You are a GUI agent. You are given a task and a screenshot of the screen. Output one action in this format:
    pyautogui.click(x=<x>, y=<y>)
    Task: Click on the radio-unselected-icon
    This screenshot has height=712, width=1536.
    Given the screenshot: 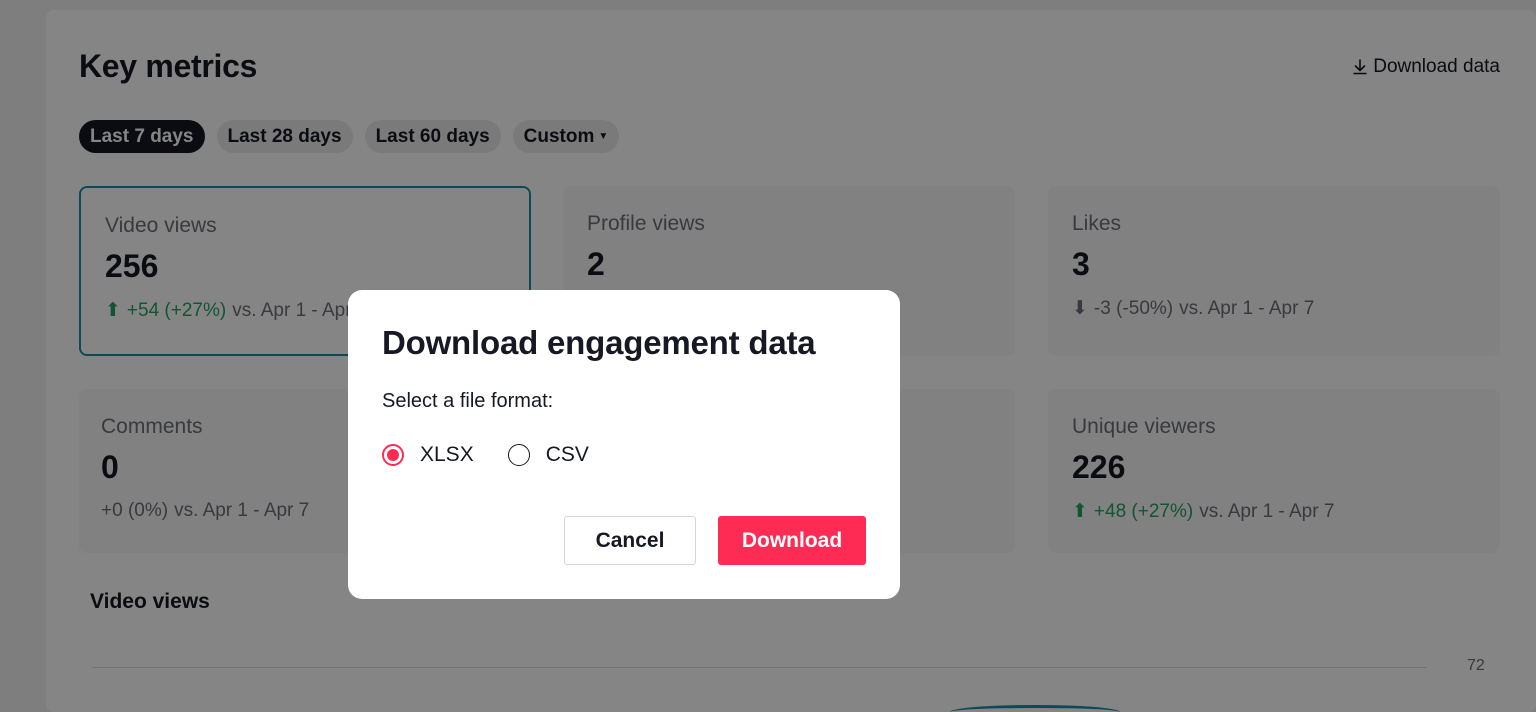 What is the action you would take?
    pyautogui.click(x=518, y=455)
    